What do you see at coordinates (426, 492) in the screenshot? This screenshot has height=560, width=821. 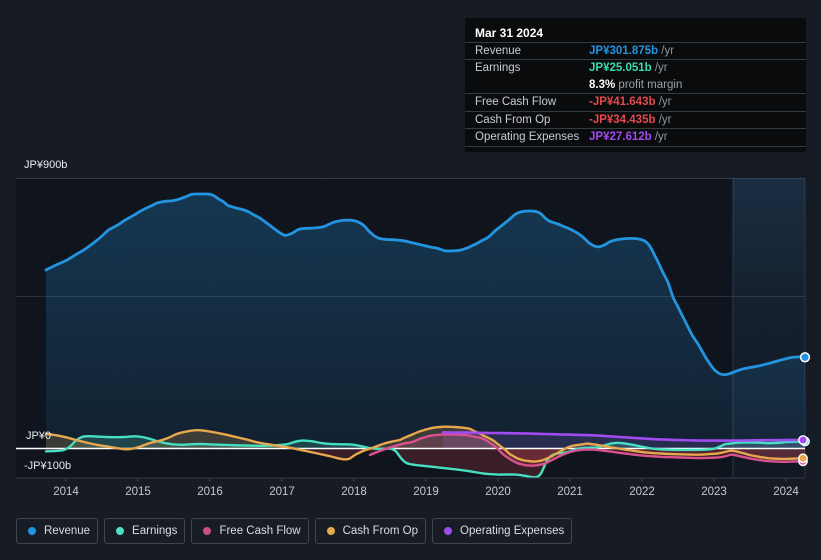 I see `svg-text: 2019` at bounding box center [426, 492].